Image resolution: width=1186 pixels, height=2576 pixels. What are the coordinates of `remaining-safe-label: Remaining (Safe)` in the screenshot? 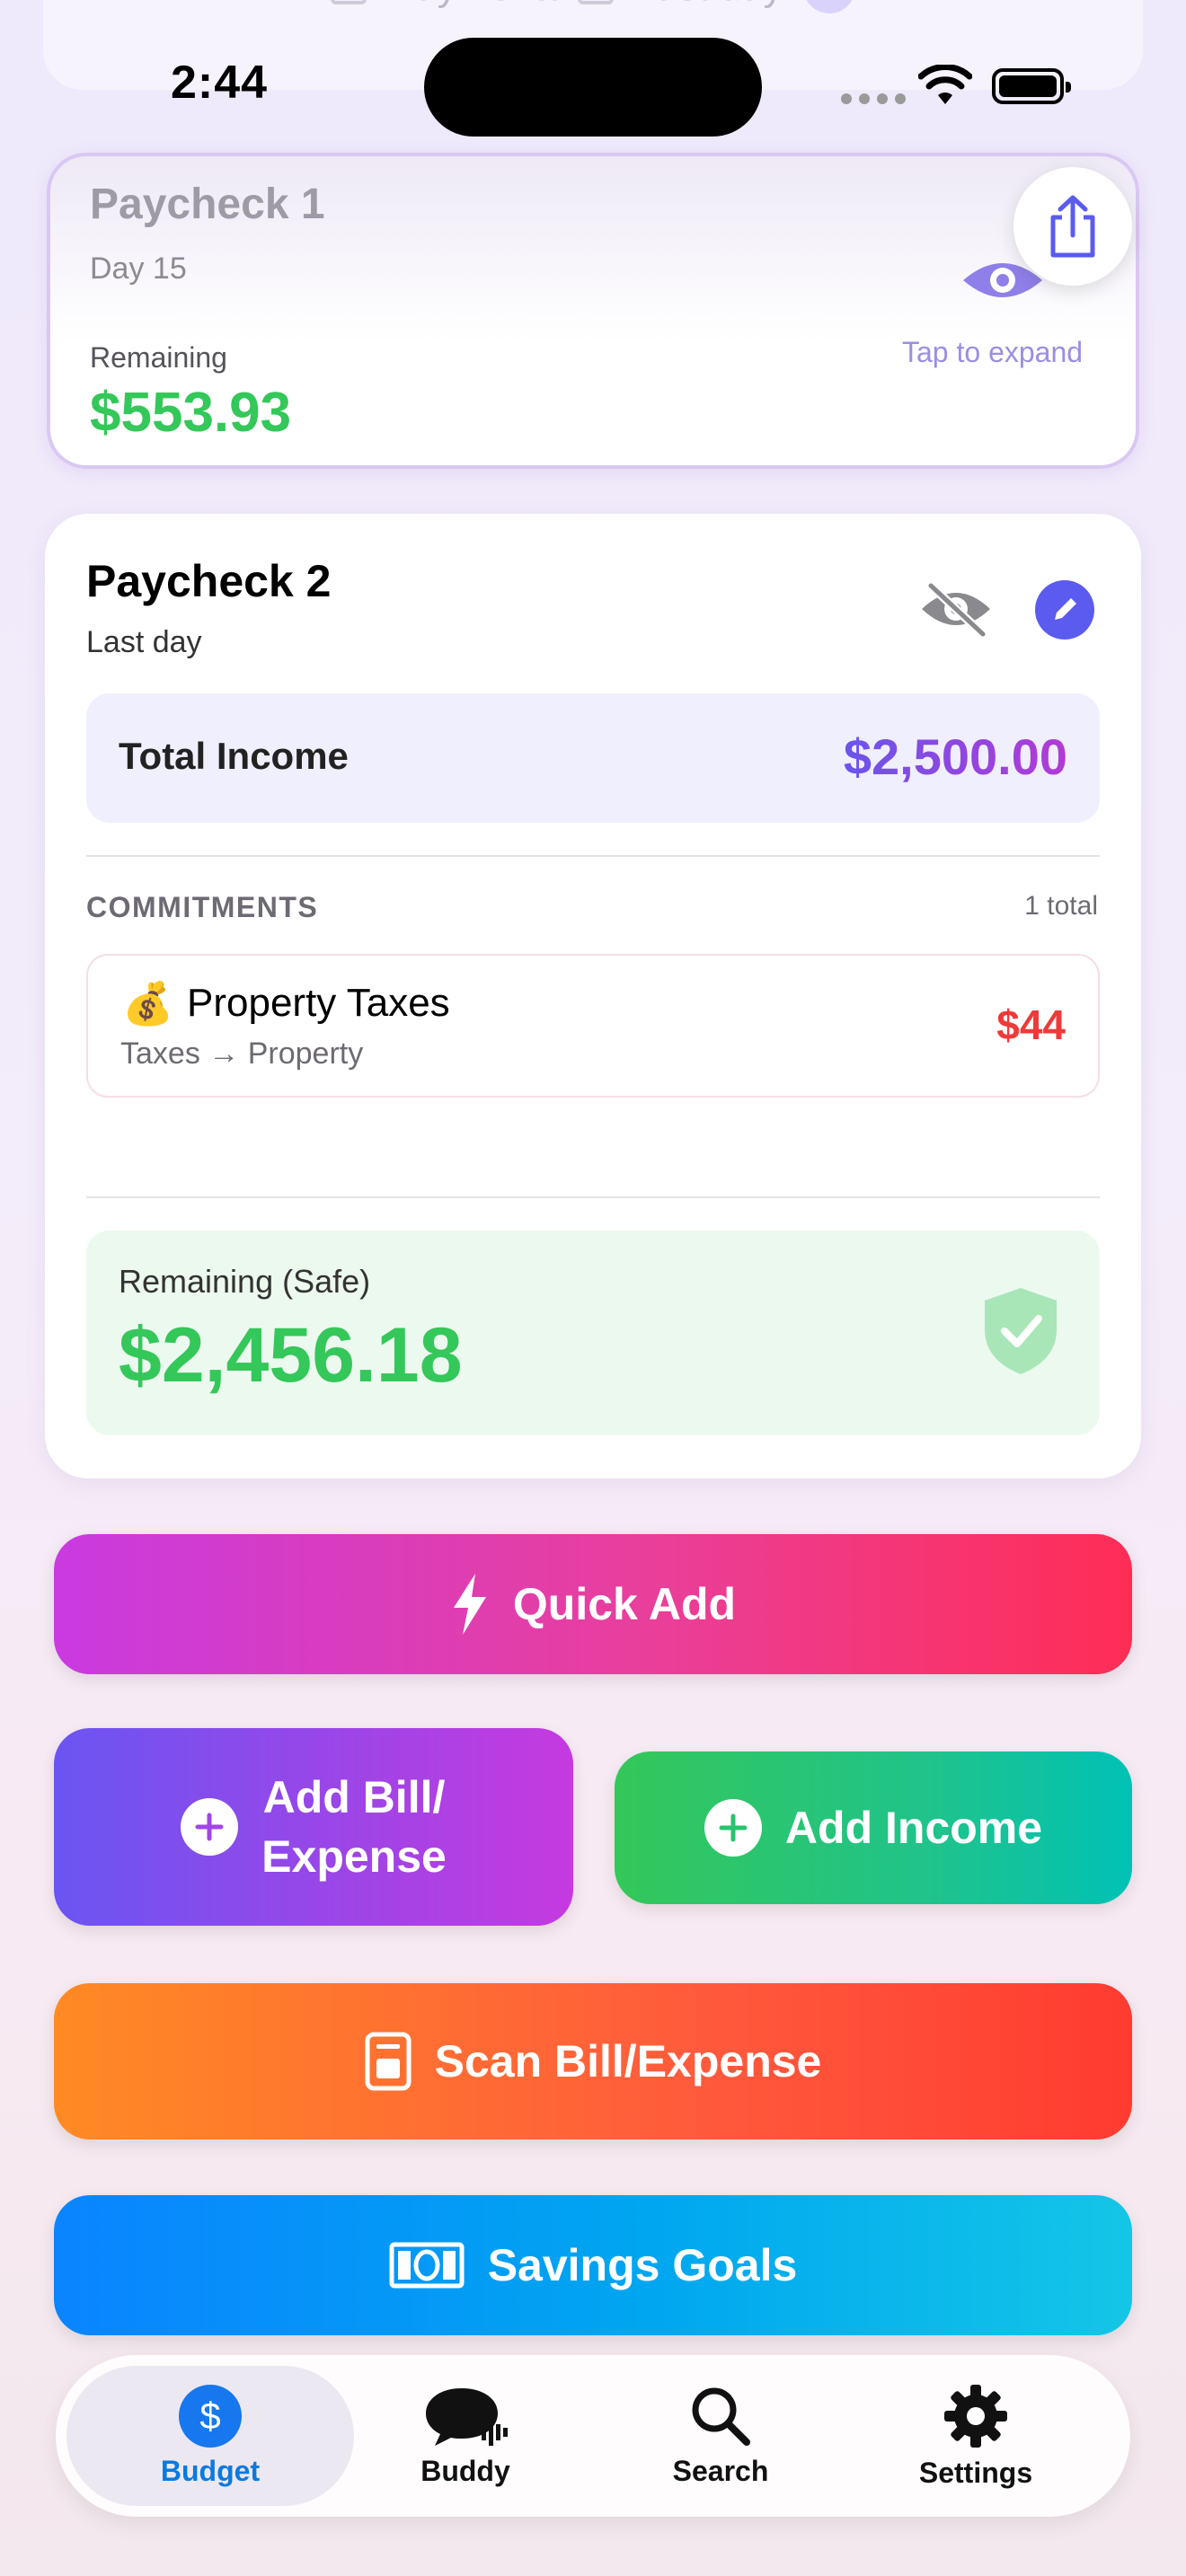 It's located at (245, 1281).